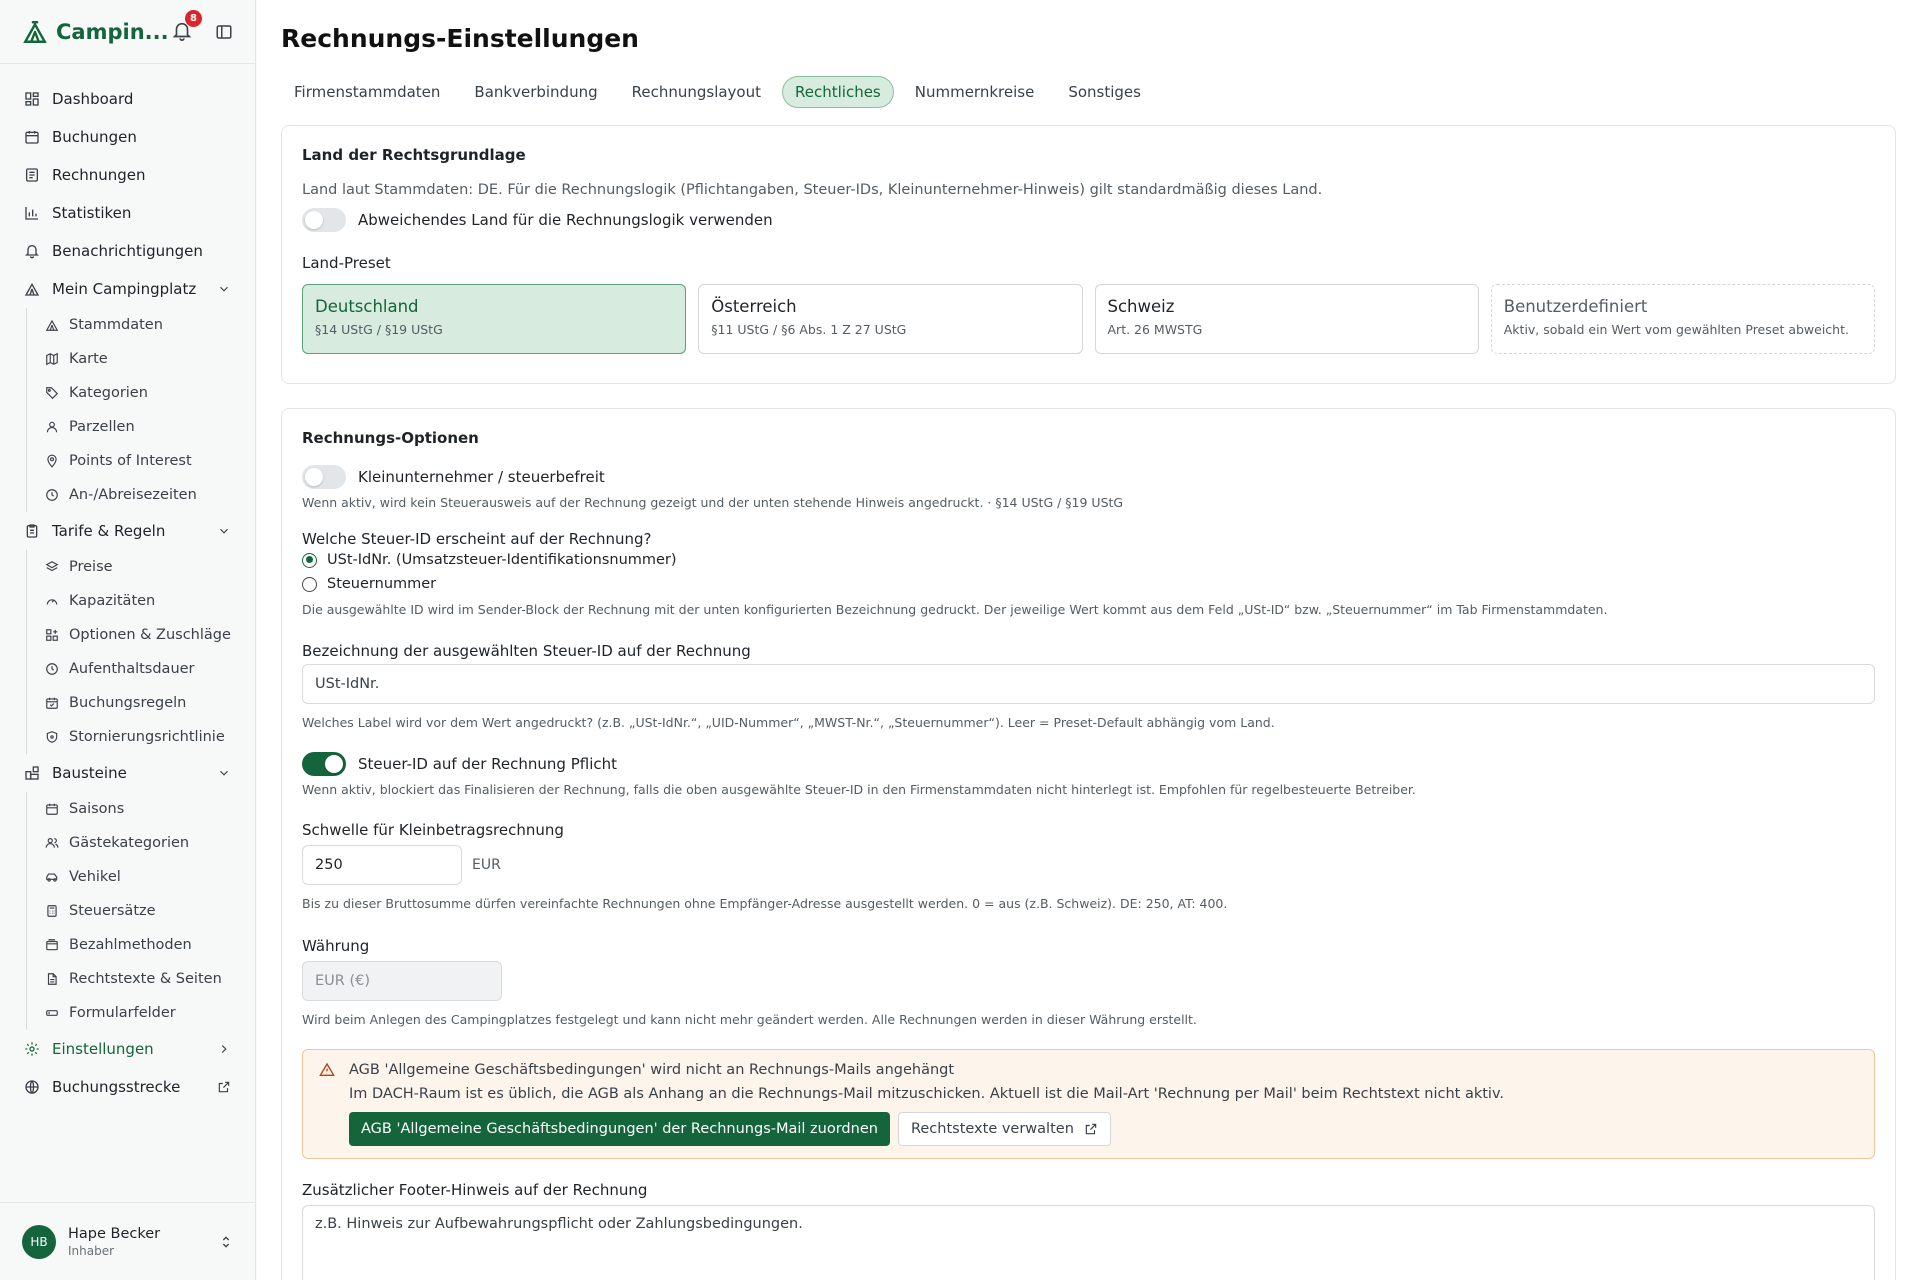 Image resolution: width=1920 pixels, height=1280 pixels. Describe the element at coordinates (535, 92) in the screenshot. I see `tab-bankverbindung: Bankverbindung` at that location.